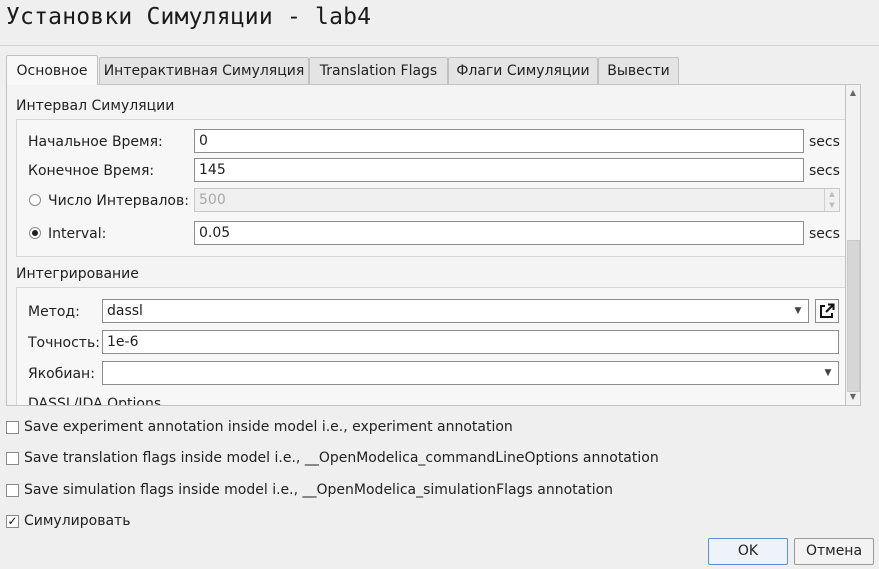 Image resolution: width=879 pixels, height=569 pixels. What do you see at coordinates (824, 171) in the screenshot?
I see `stop-time-unit: secs` at bounding box center [824, 171].